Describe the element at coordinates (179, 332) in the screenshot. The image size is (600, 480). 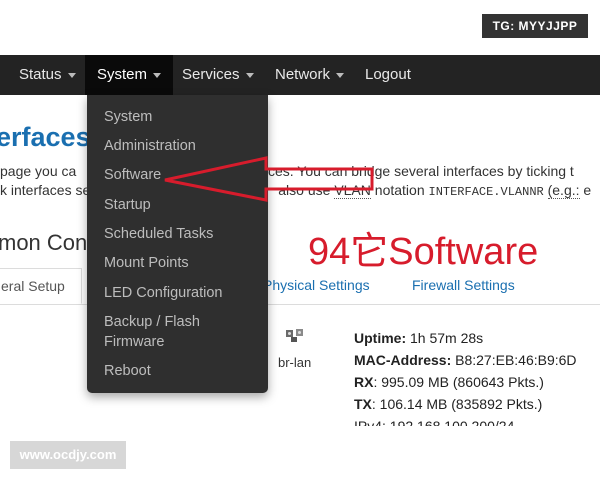
I see `menu-item-backup-flash-firmware: Backup / Flash Firmware` at that location.